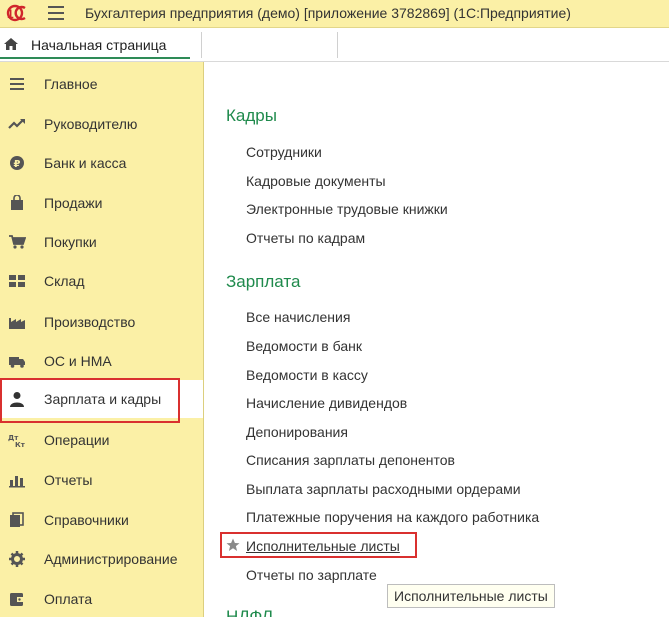 The image size is (669, 618). Describe the element at coordinates (383, 489) in the screenshot. I see `link-cash-order-payouts: Выплата зарплаты расходными ордерами` at that location.